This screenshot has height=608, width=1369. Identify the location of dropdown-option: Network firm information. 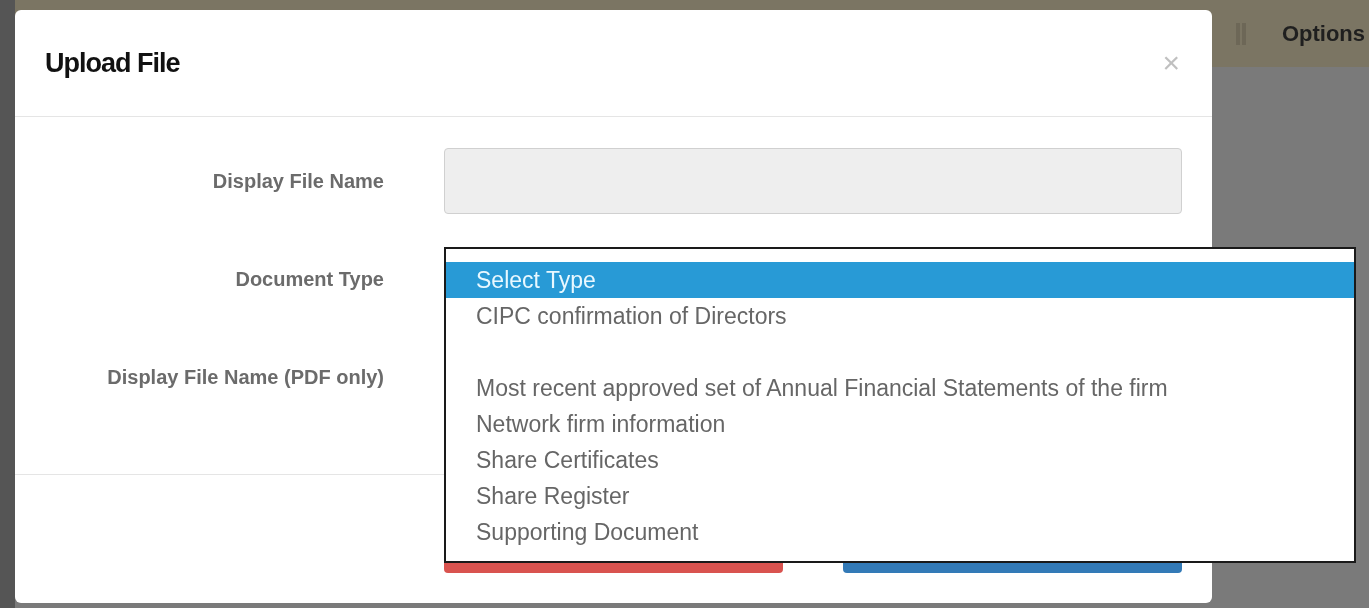
(900, 424).